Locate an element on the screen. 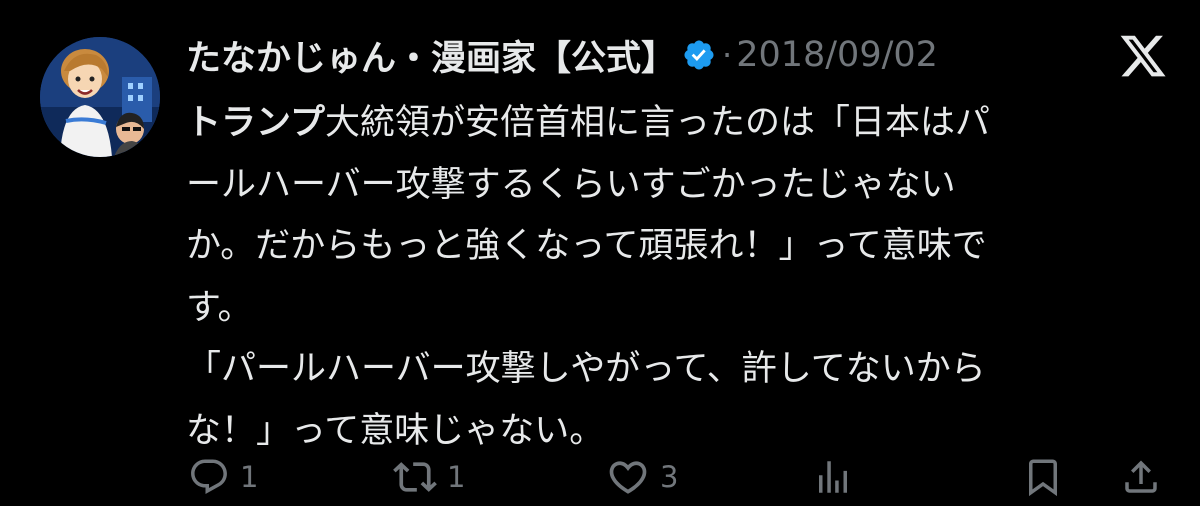  bookmark-button is located at coordinates (1043, 477).